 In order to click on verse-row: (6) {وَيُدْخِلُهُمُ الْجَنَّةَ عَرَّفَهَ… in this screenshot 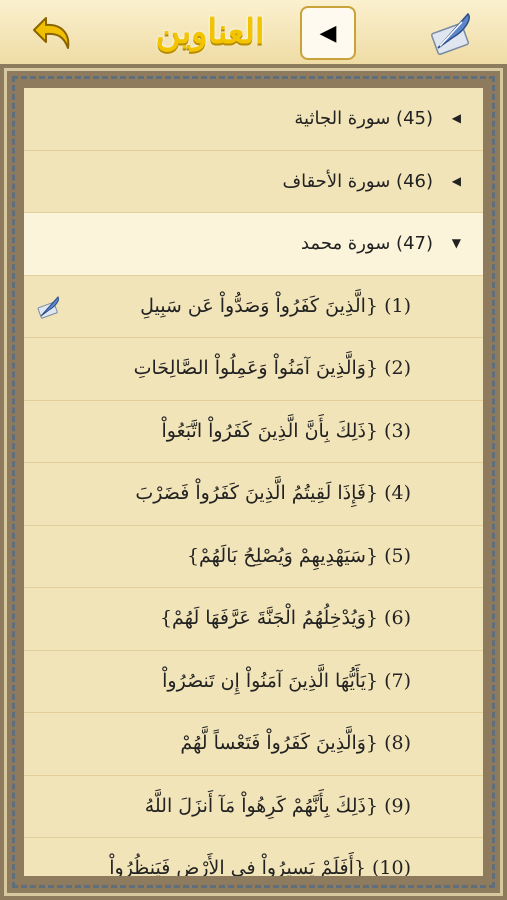, I will do `click(253, 619)`.